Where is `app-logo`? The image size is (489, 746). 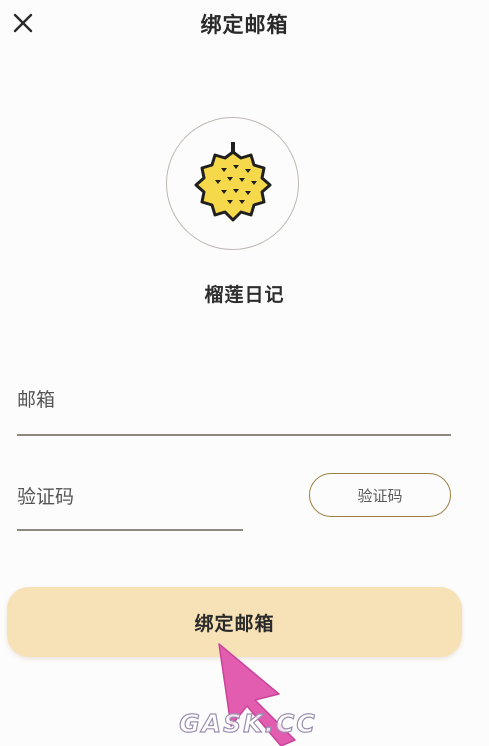
app-logo is located at coordinates (232, 183).